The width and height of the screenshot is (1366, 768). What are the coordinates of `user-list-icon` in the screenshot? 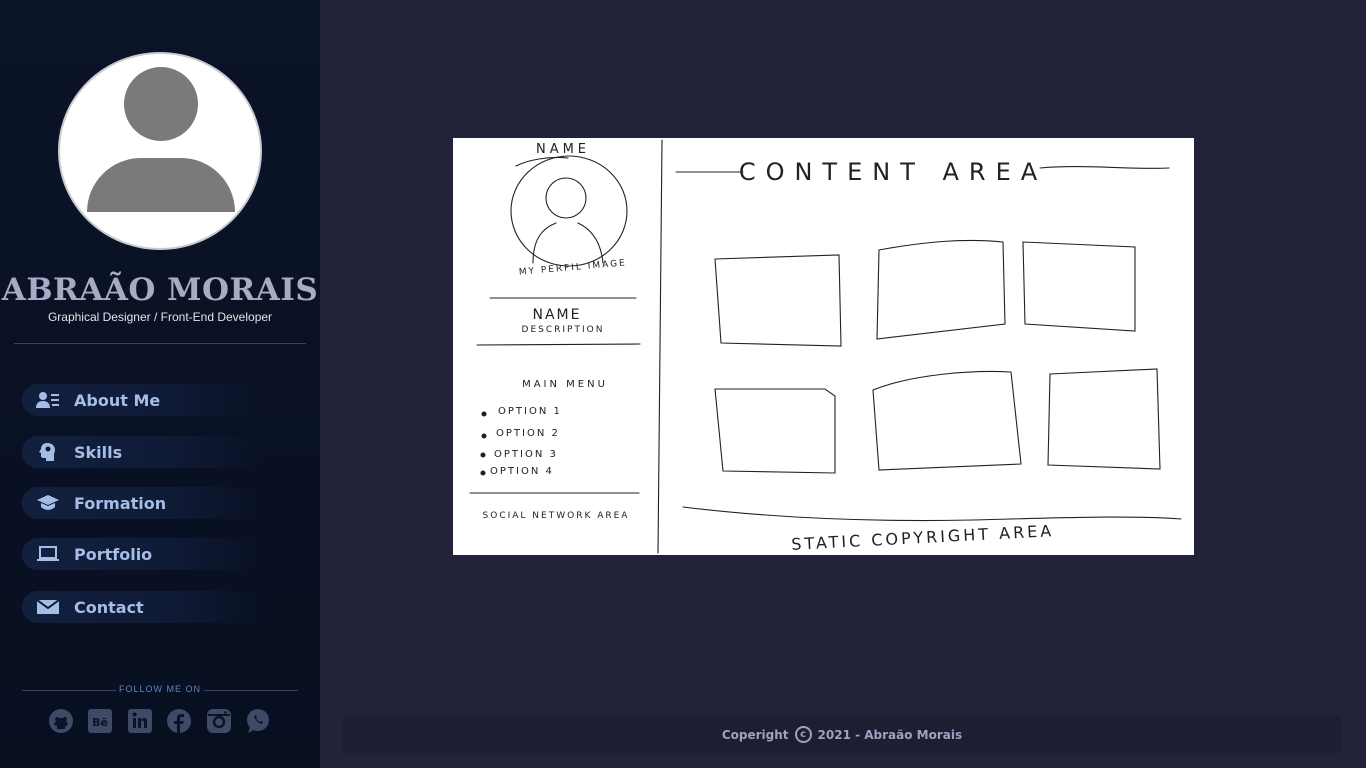 It's located at (48, 400).